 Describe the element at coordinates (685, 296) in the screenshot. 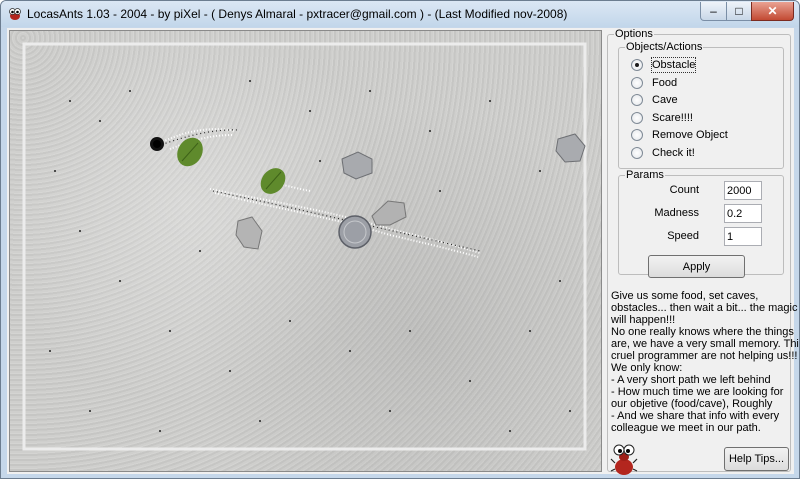

I see `info-line: Give us some food, set caves,` at that location.